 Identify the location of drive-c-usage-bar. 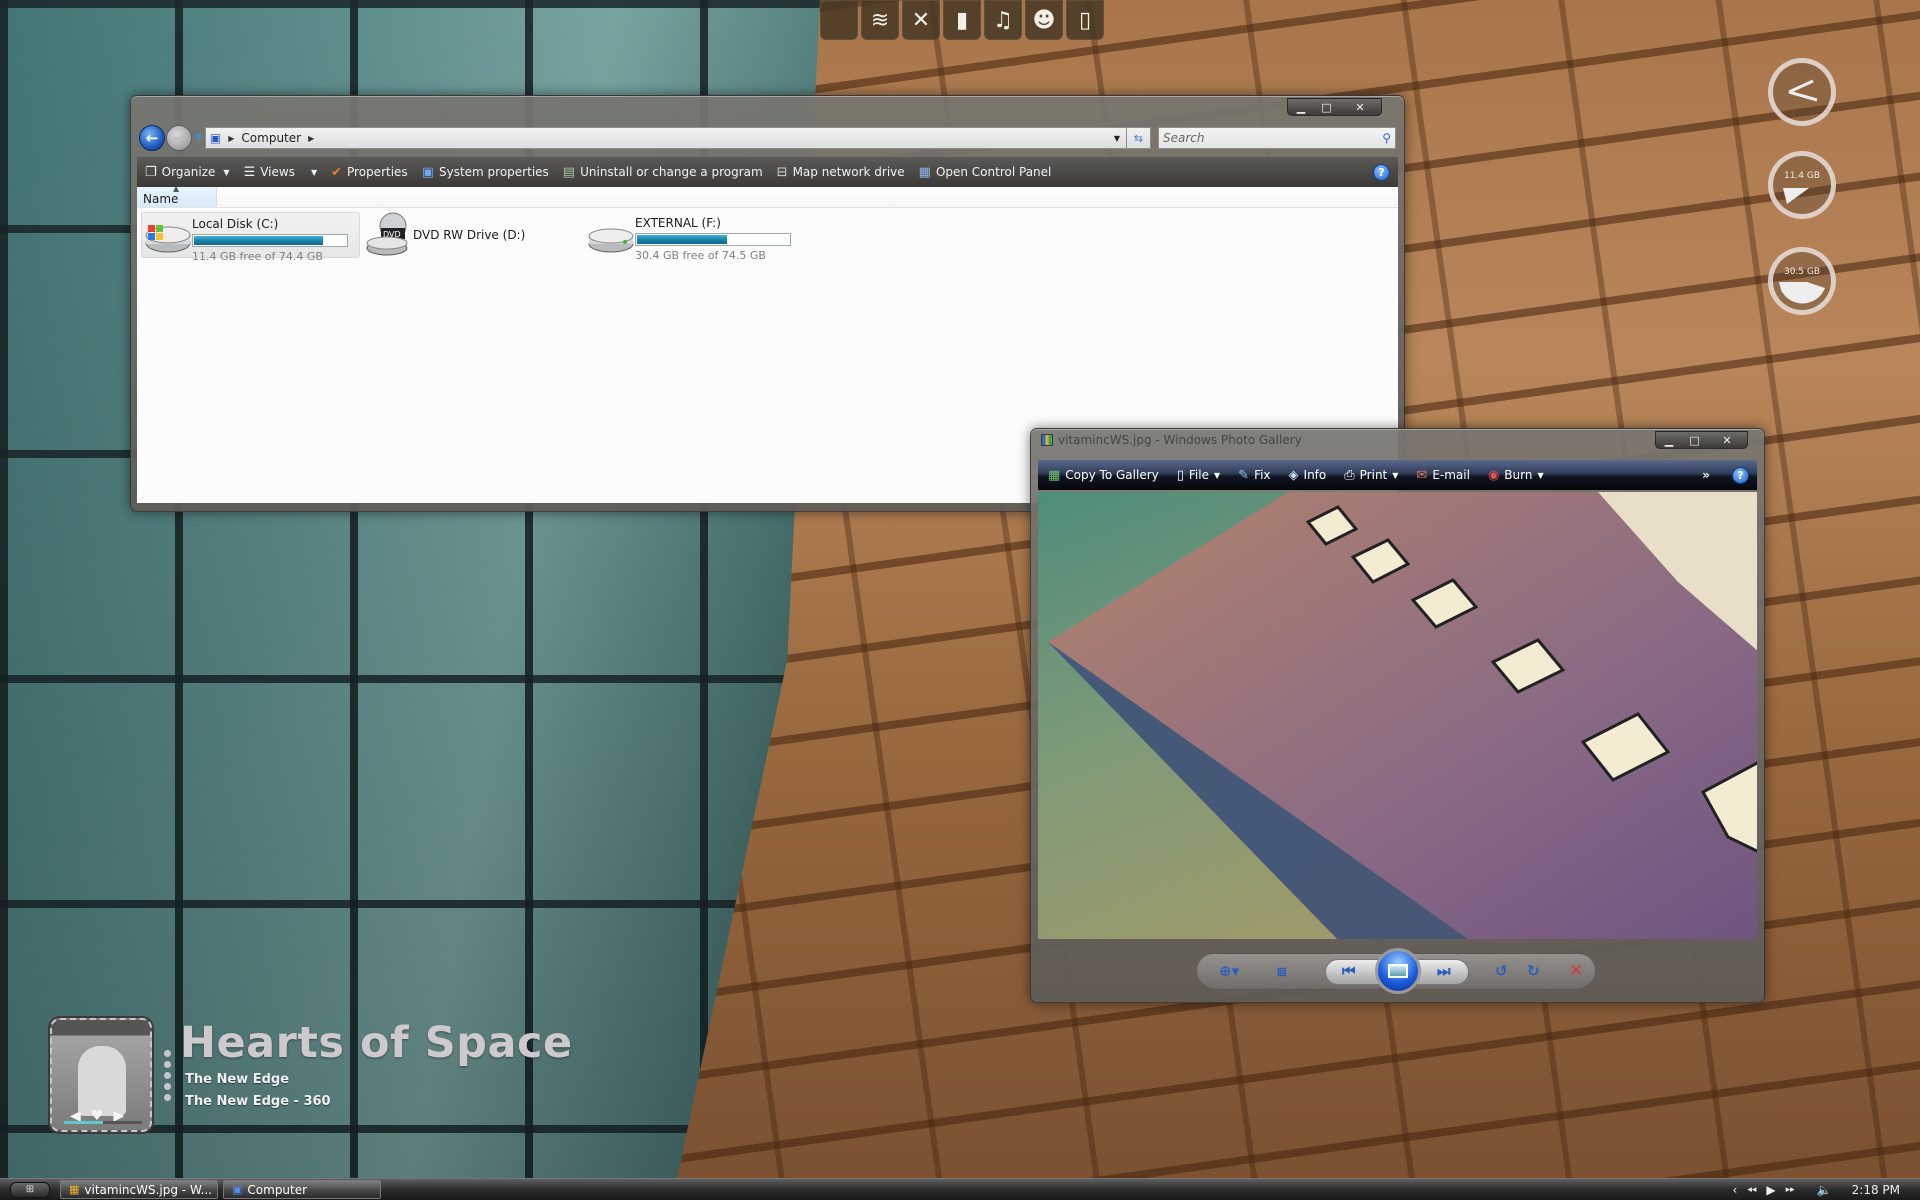
(270, 240).